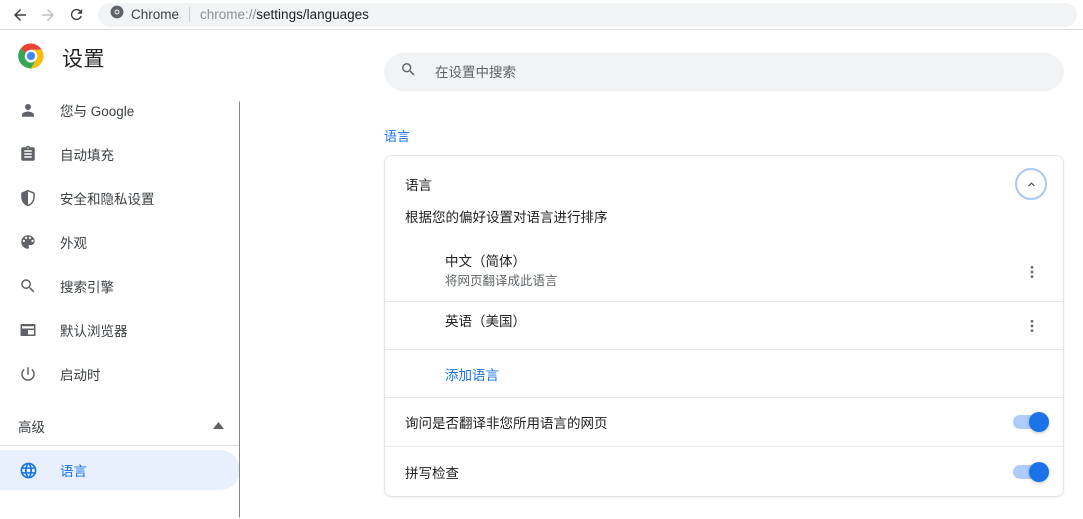  I want to click on sidebar-advanced-label: 高级, so click(31, 427).